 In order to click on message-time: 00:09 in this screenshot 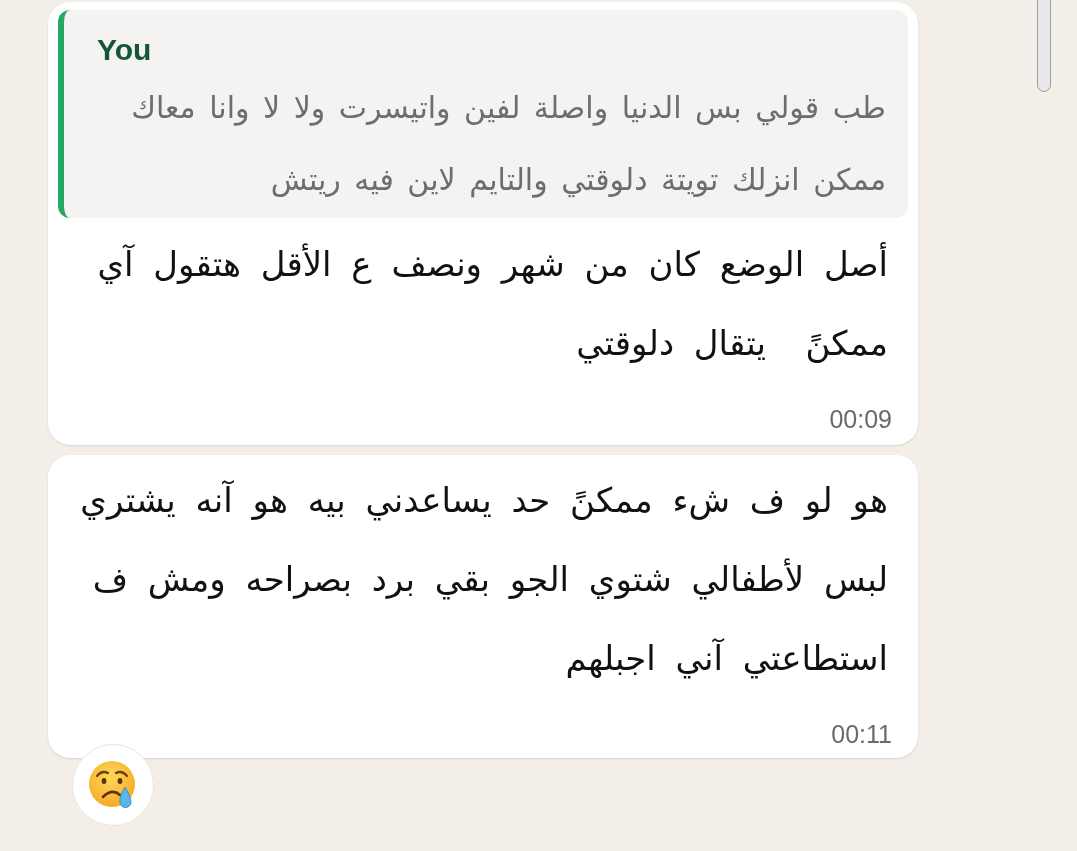, I will do `click(860, 419)`.